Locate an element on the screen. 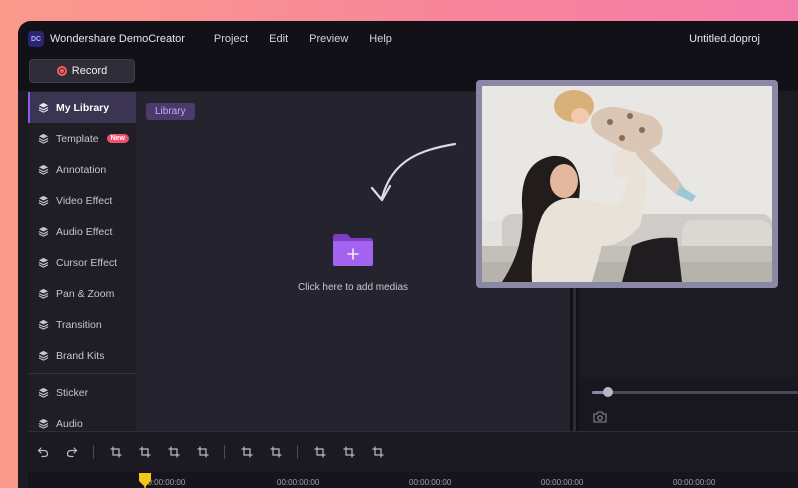 The image size is (798, 488). sidebar-item-label: Audio Effect is located at coordinates (84, 231).